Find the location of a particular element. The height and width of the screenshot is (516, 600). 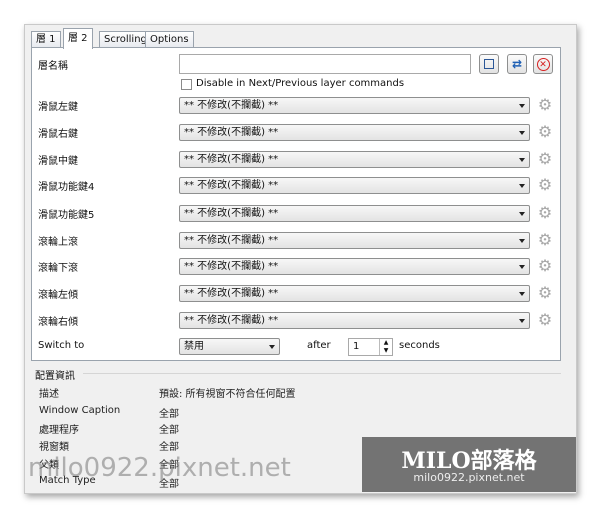

seconds-label: seconds is located at coordinates (419, 345).